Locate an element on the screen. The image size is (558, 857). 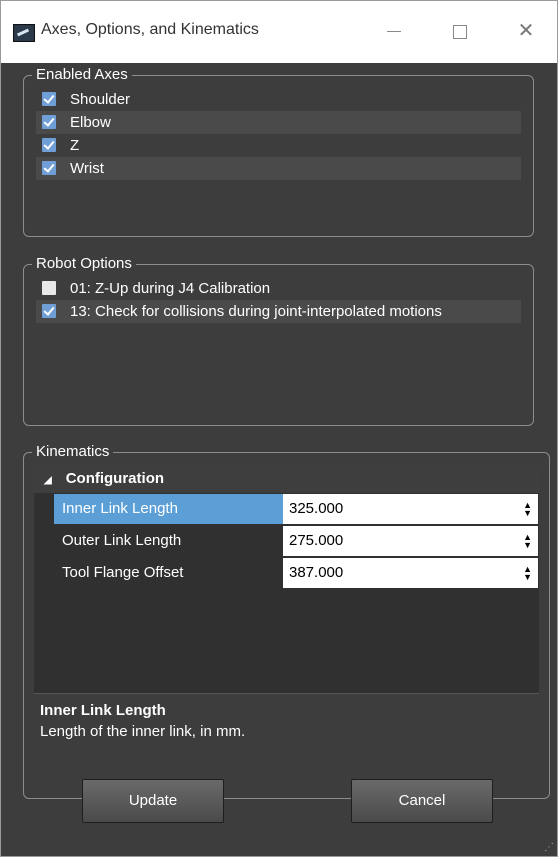
axis-label: Elbow is located at coordinates (90, 122).